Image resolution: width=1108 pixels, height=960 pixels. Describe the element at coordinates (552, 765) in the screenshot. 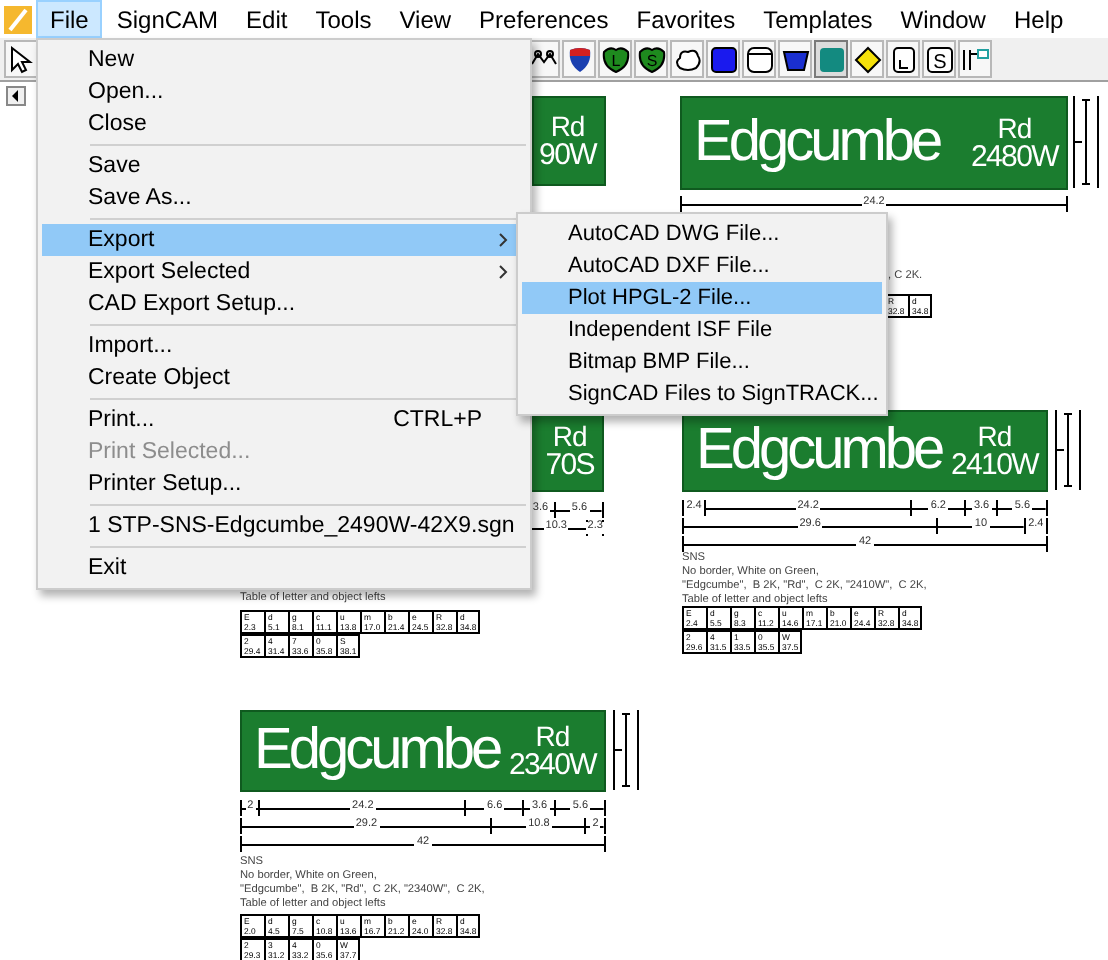

I see `sign-number: 2340W` at that location.